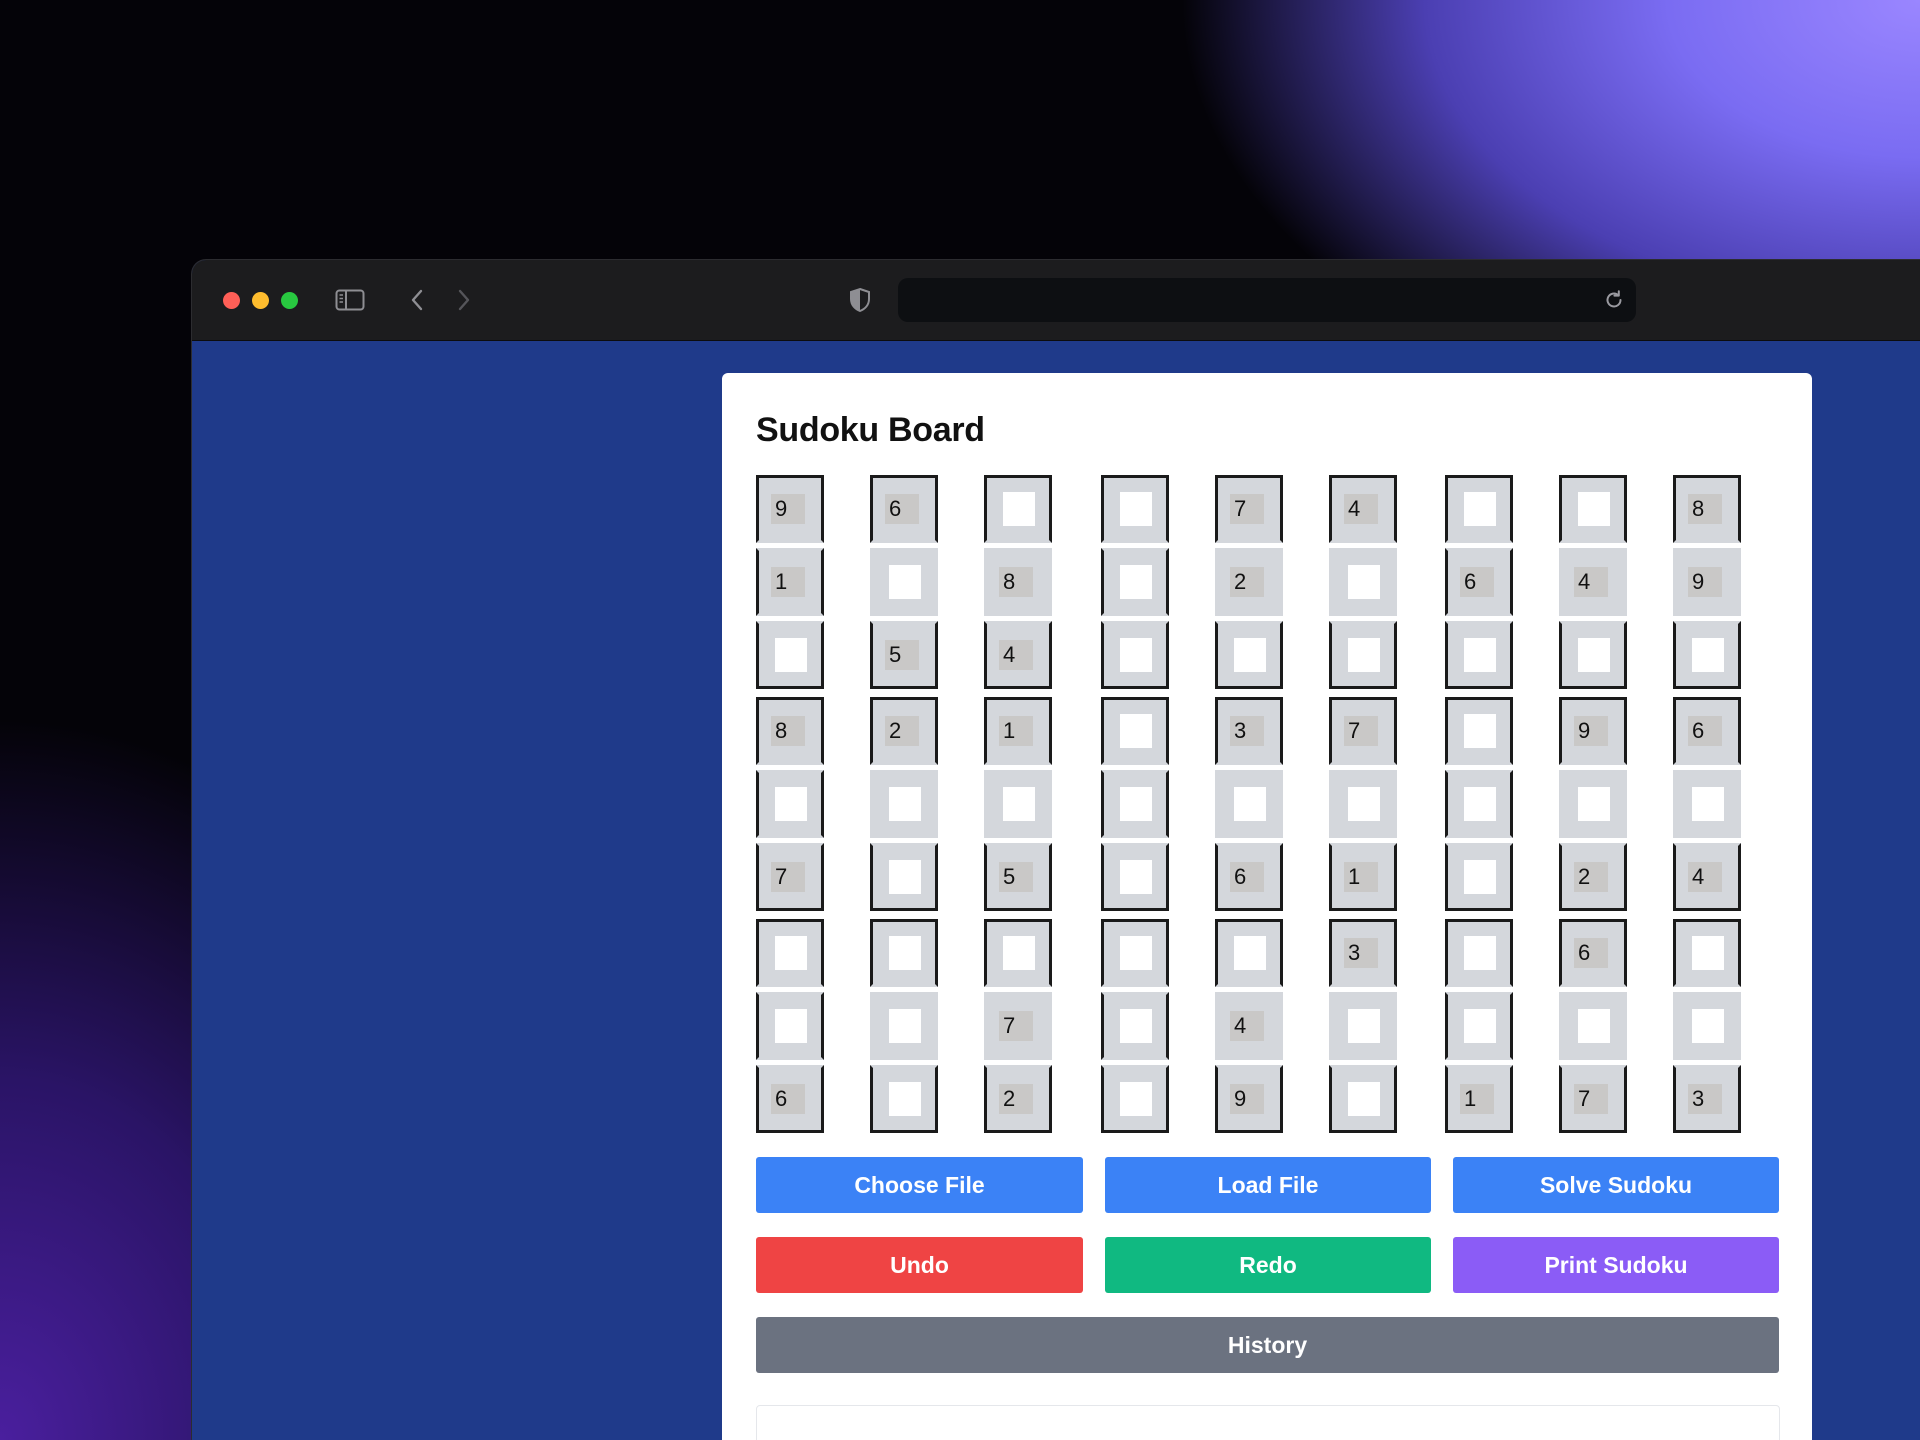 The image size is (1920, 1440). What do you see at coordinates (1018, 1099) in the screenshot?
I see `sudoku-cell-r9-c3: 2` at bounding box center [1018, 1099].